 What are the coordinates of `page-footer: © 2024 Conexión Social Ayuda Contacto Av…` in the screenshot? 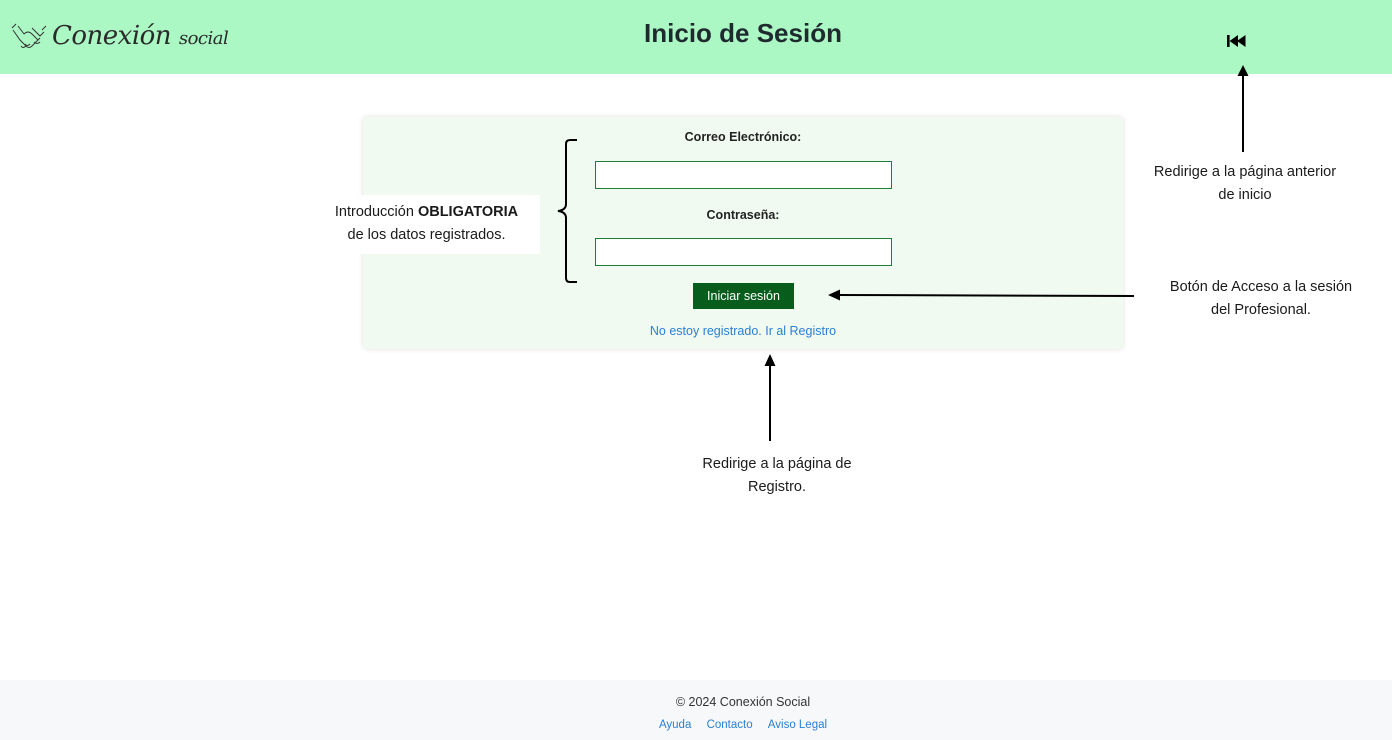 It's located at (696, 710).